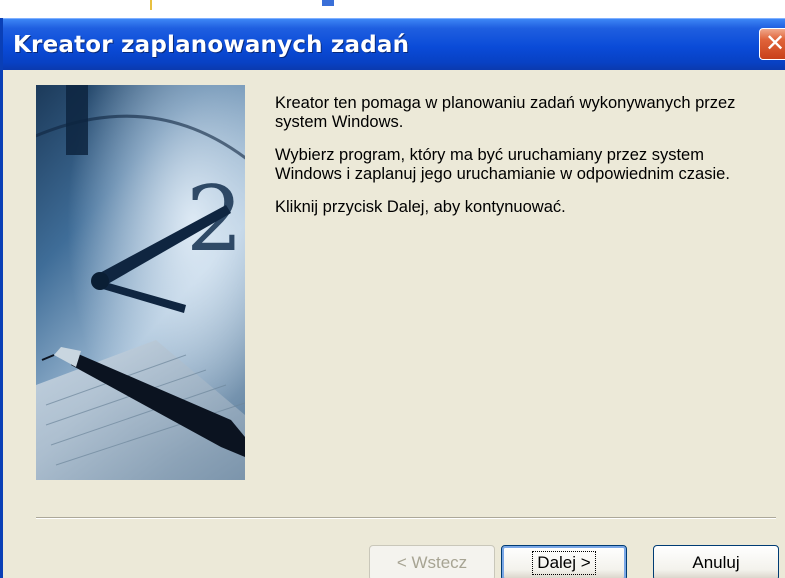 Image resolution: width=785 pixels, height=578 pixels. I want to click on title-bar: Kreator zaplanowanych zadań ✕, so click(394, 44).